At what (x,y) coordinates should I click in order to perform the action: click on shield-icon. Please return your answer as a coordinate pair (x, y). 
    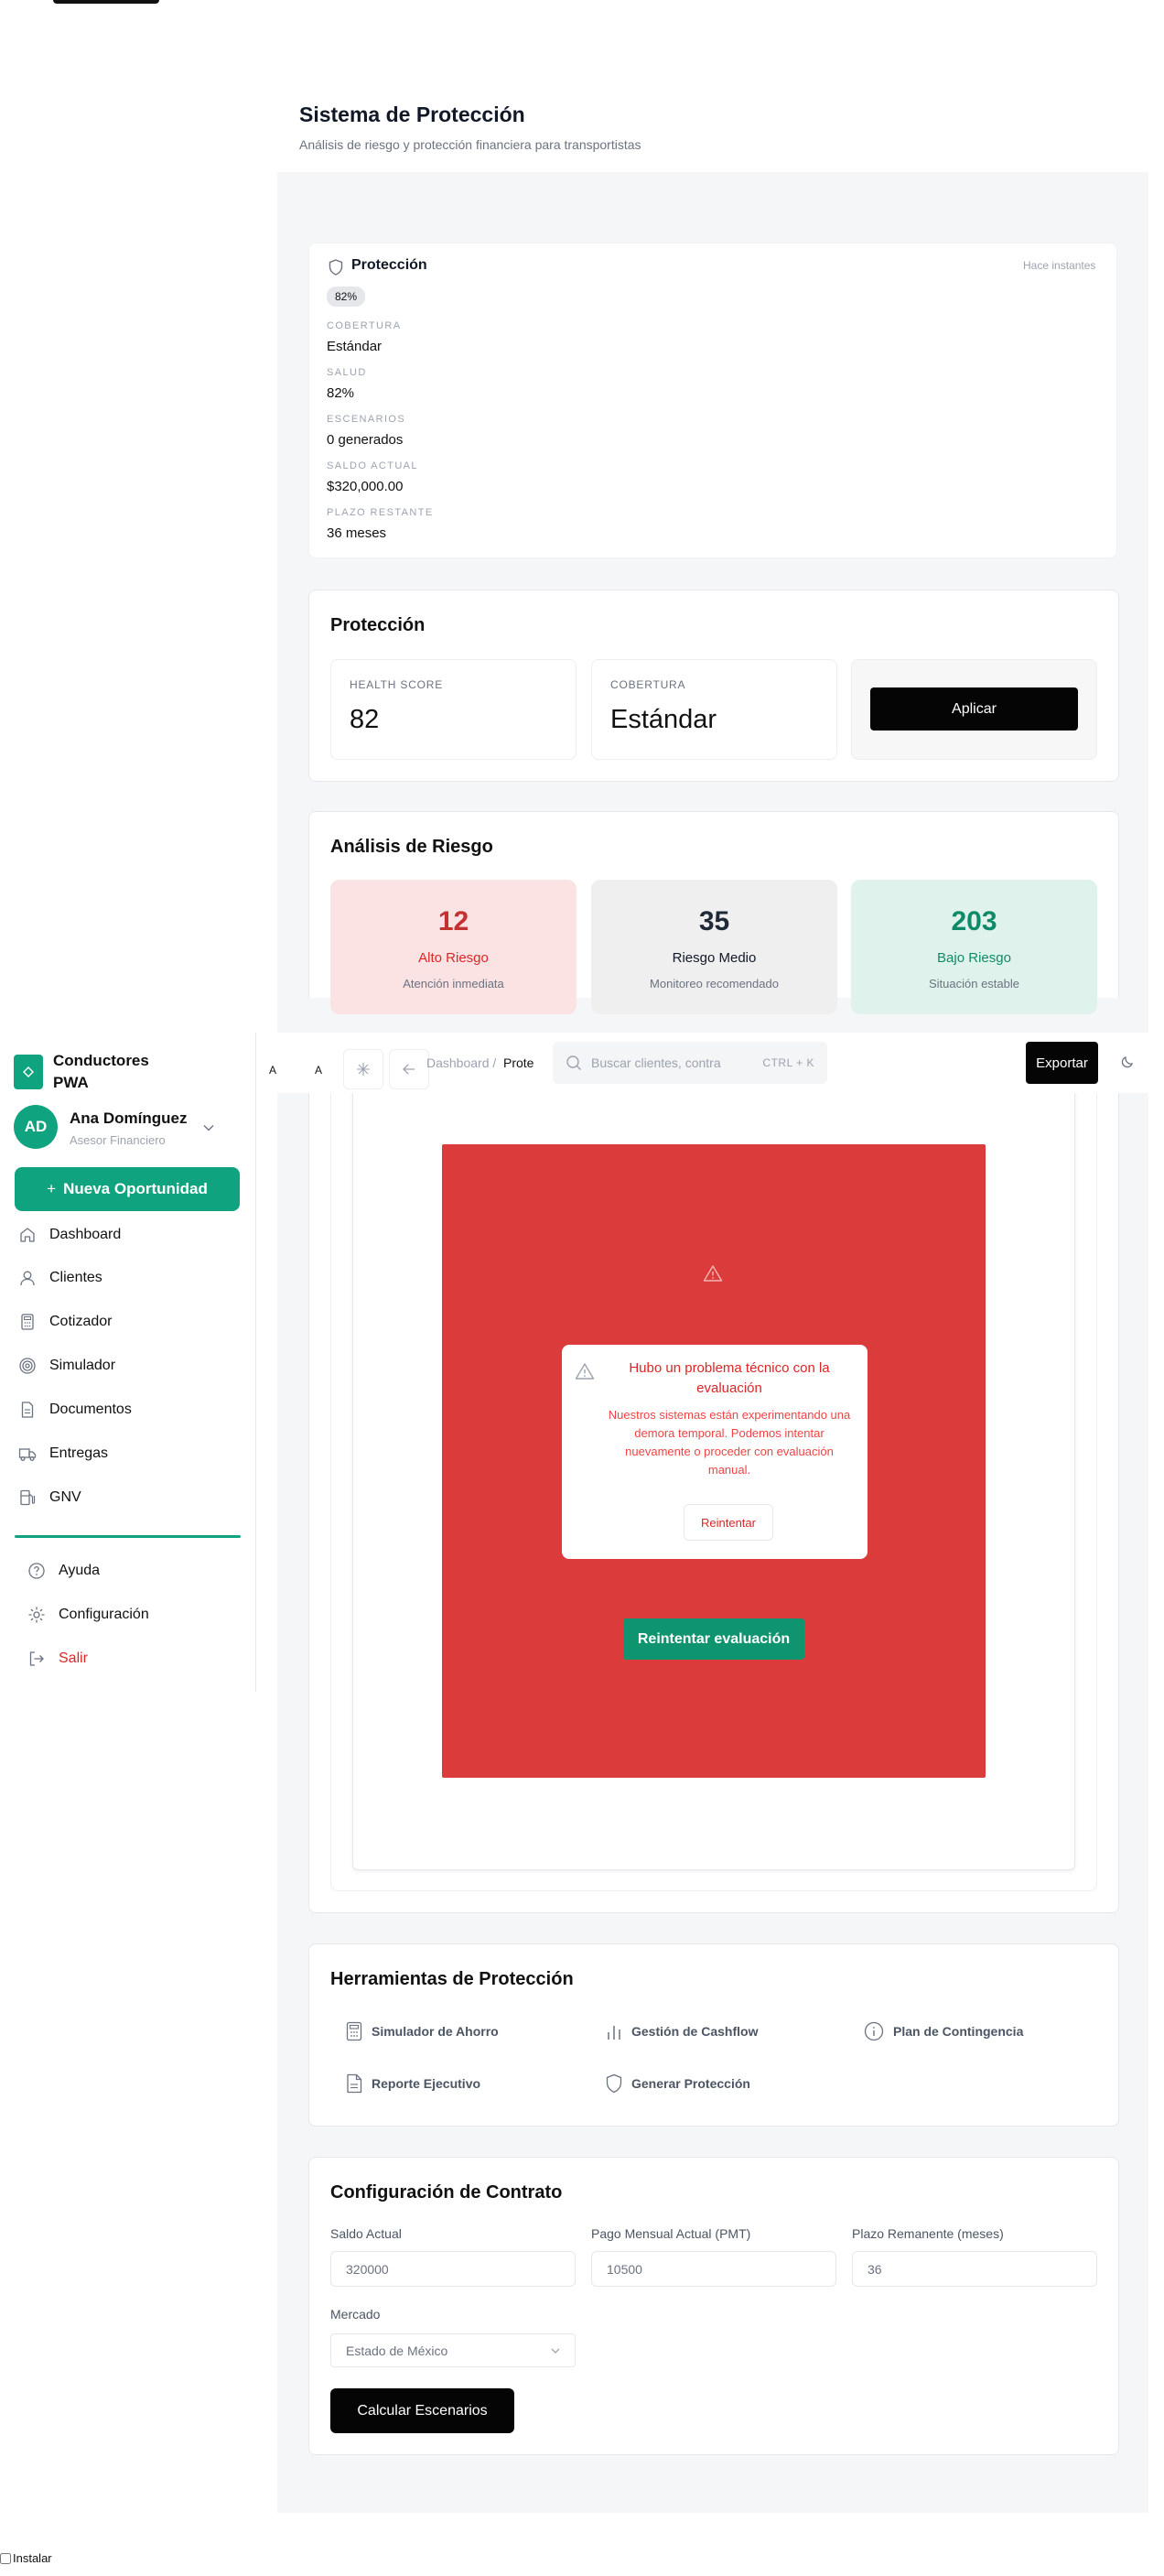
    Looking at the image, I should click on (614, 2084).